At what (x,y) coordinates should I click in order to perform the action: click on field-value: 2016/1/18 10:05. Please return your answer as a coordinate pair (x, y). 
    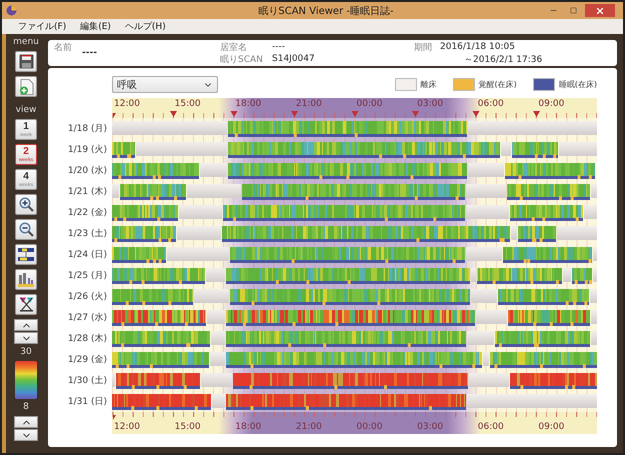
    Looking at the image, I should click on (478, 47).